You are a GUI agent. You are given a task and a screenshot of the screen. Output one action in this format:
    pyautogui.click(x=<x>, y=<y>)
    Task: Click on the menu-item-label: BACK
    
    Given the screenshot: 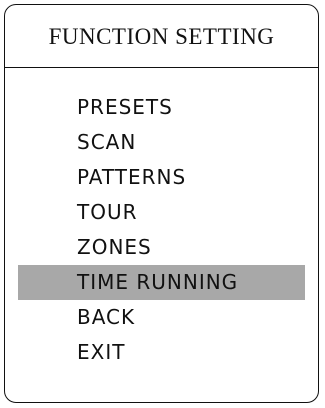 What is the action you would take?
    pyautogui.click(x=106, y=317)
    